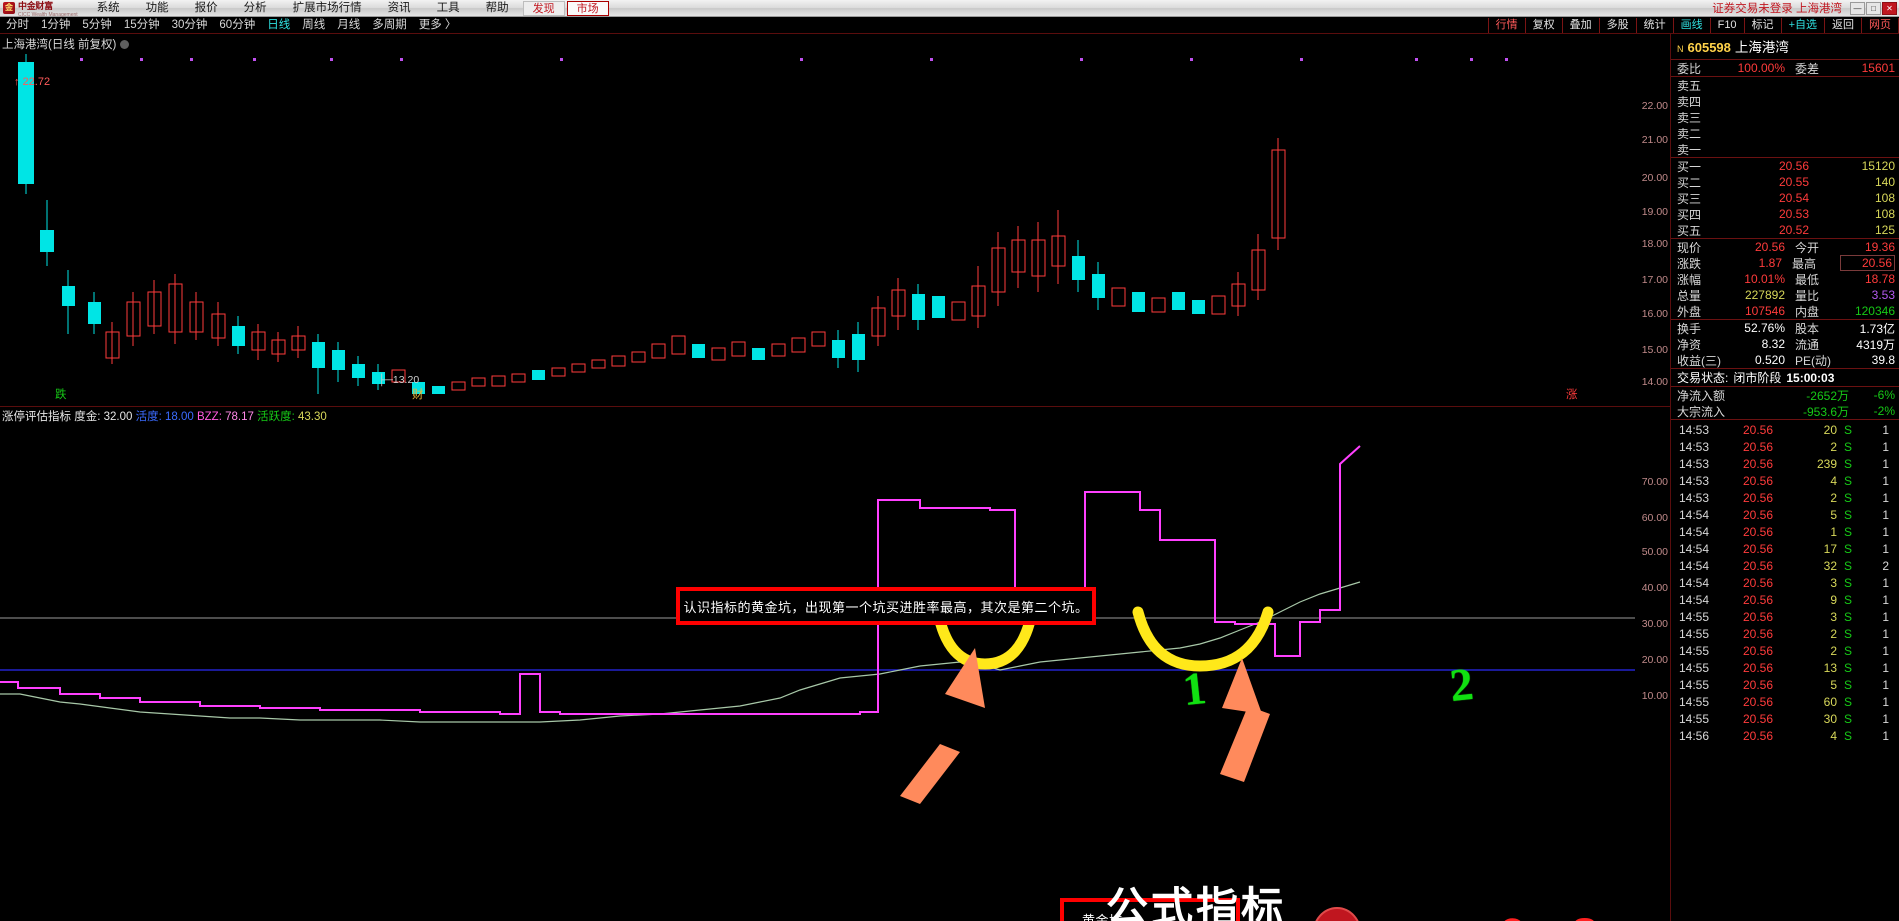 This screenshot has width=1899, height=921. I want to click on tick-volume: 17, so click(1830, 548).